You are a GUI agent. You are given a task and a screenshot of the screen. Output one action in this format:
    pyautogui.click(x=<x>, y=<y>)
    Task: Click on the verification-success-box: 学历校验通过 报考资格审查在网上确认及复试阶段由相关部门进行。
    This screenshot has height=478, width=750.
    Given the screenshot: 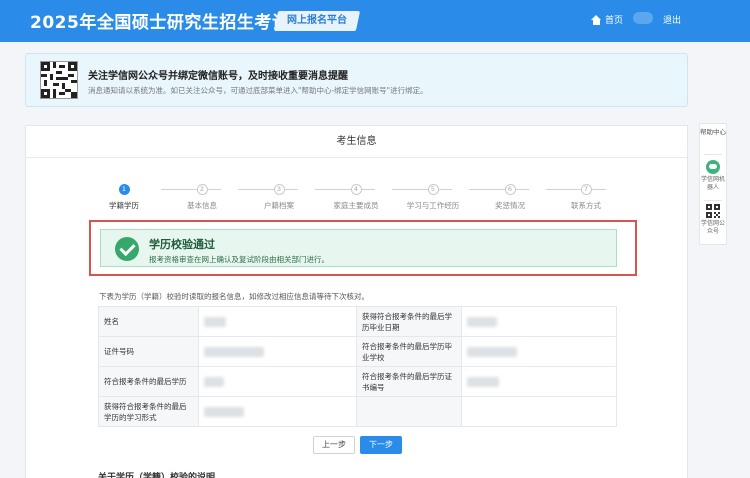 What is the action you would take?
    pyautogui.click(x=358, y=248)
    